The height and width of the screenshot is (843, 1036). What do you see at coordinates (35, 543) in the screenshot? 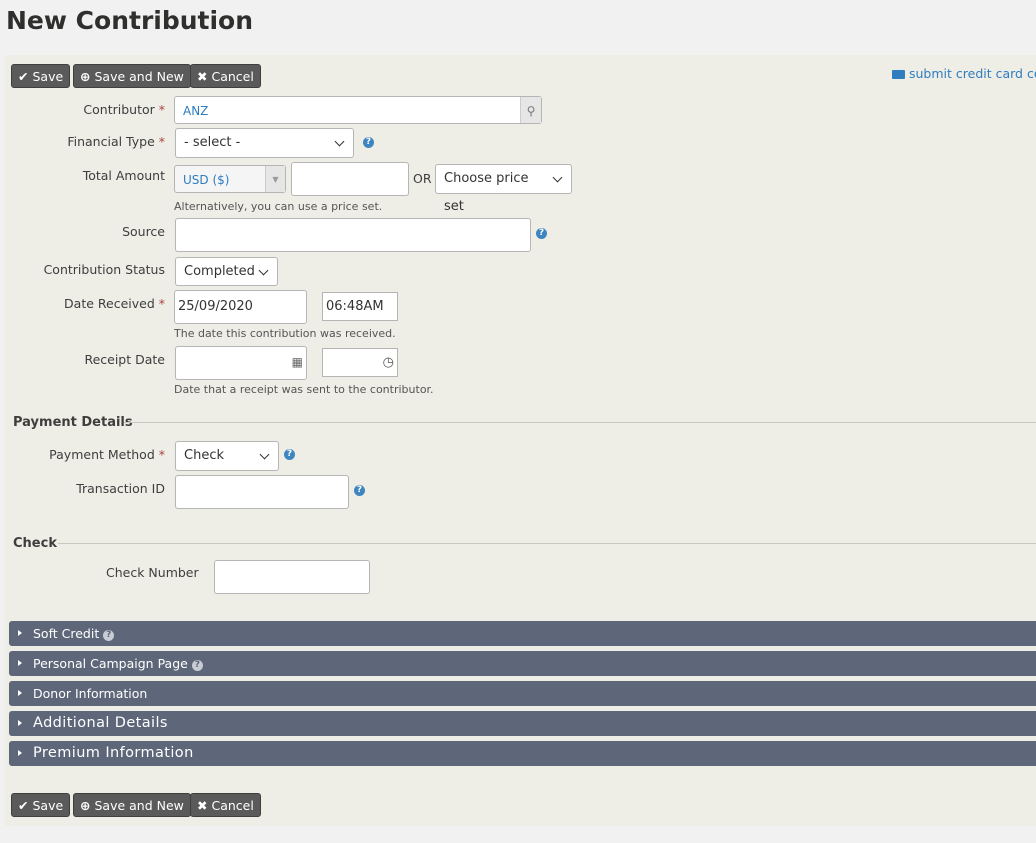
I see `check-heading: Check` at bounding box center [35, 543].